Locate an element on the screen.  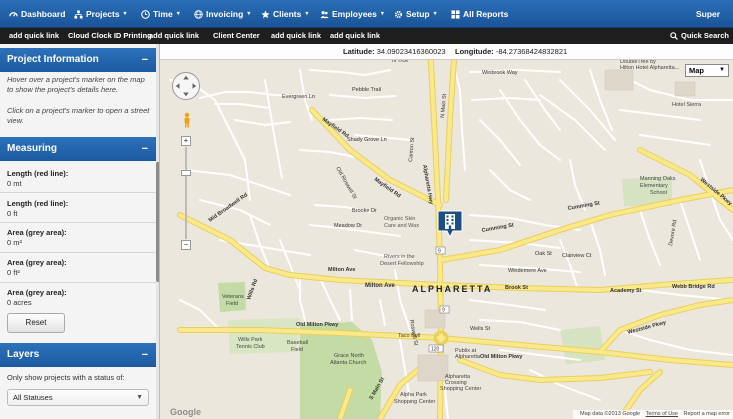
zoom-out-button: − is located at coordinates (186, 245).